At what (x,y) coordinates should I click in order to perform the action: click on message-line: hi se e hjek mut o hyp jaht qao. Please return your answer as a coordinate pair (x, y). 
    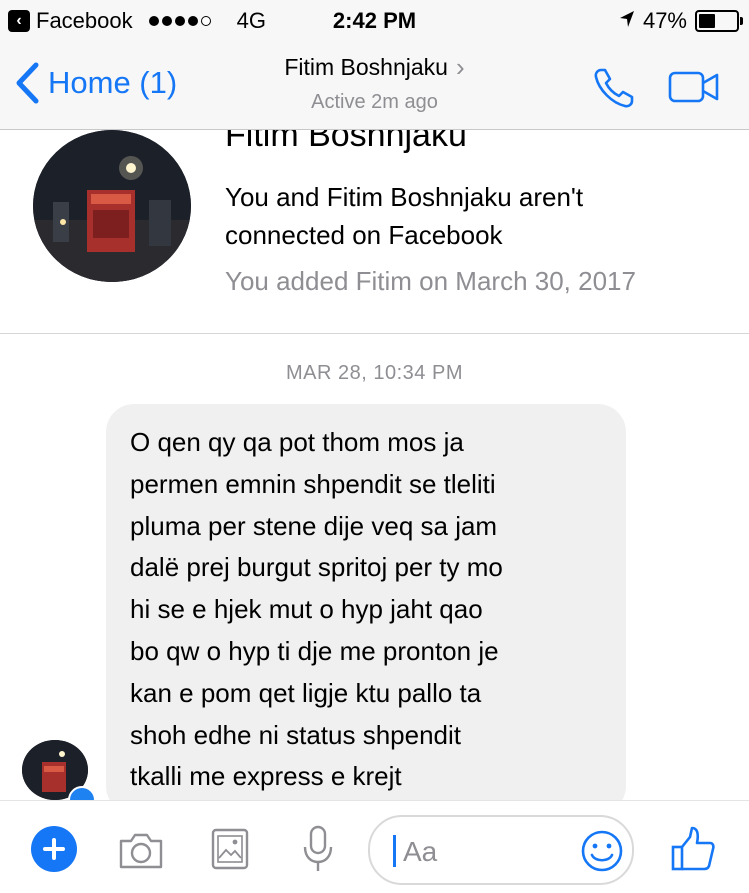
    Looking at the image, I should click on (306, 609).